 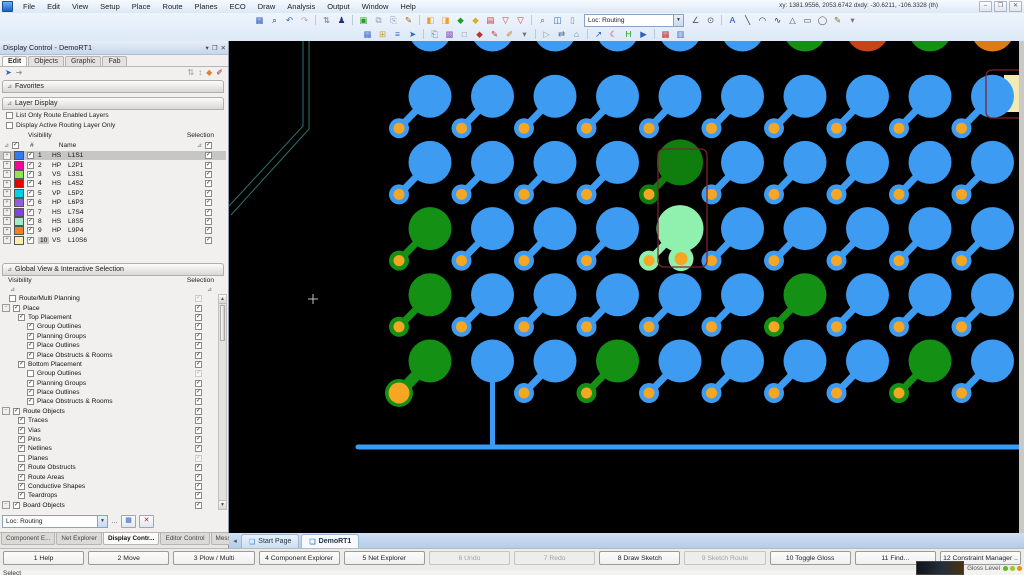 I want to click on tab-objects: Objects, so click(x=46, y=61).